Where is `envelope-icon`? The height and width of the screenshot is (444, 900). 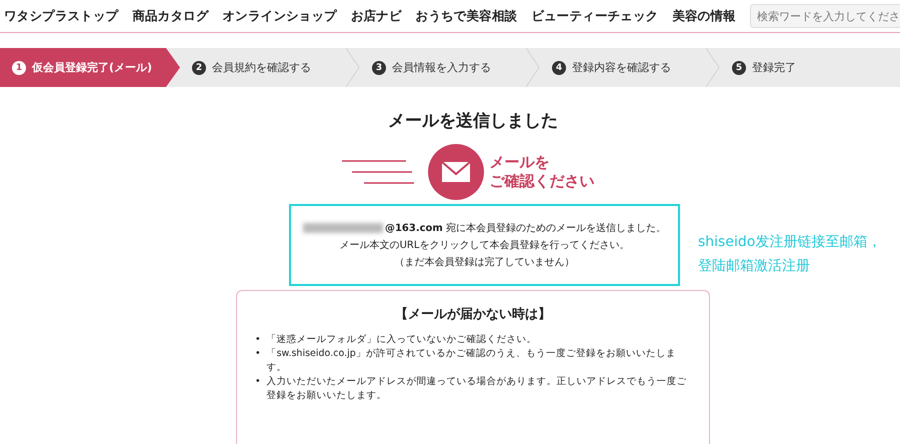 envelope-icon is located at coordinates (456, 172).